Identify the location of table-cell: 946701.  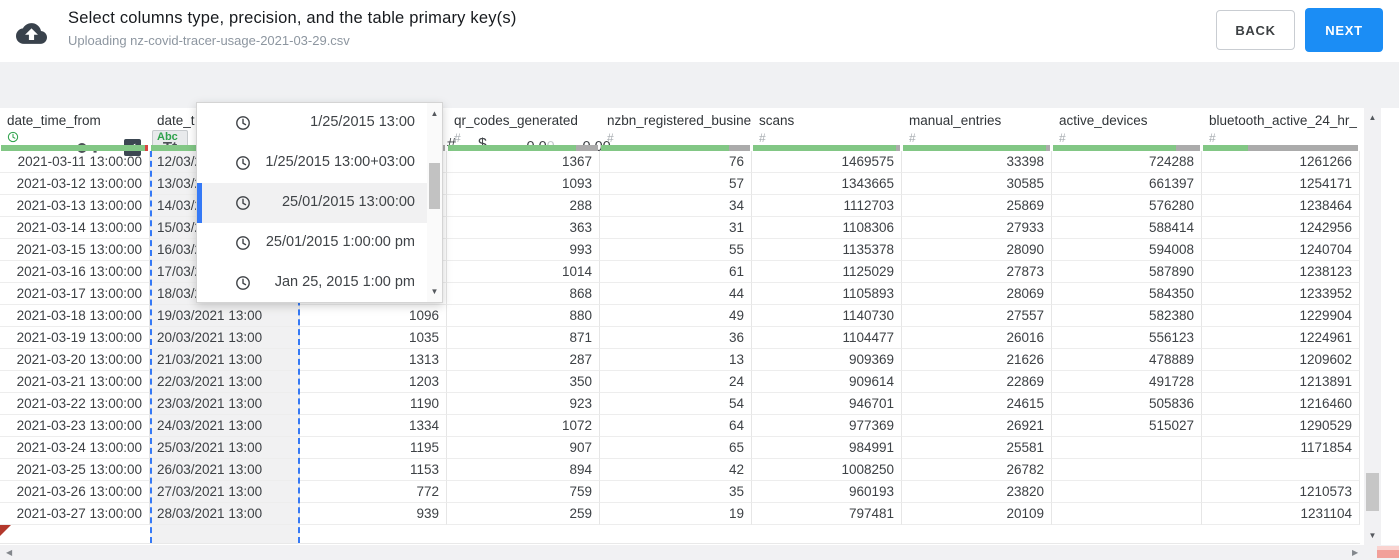
(827, 404).